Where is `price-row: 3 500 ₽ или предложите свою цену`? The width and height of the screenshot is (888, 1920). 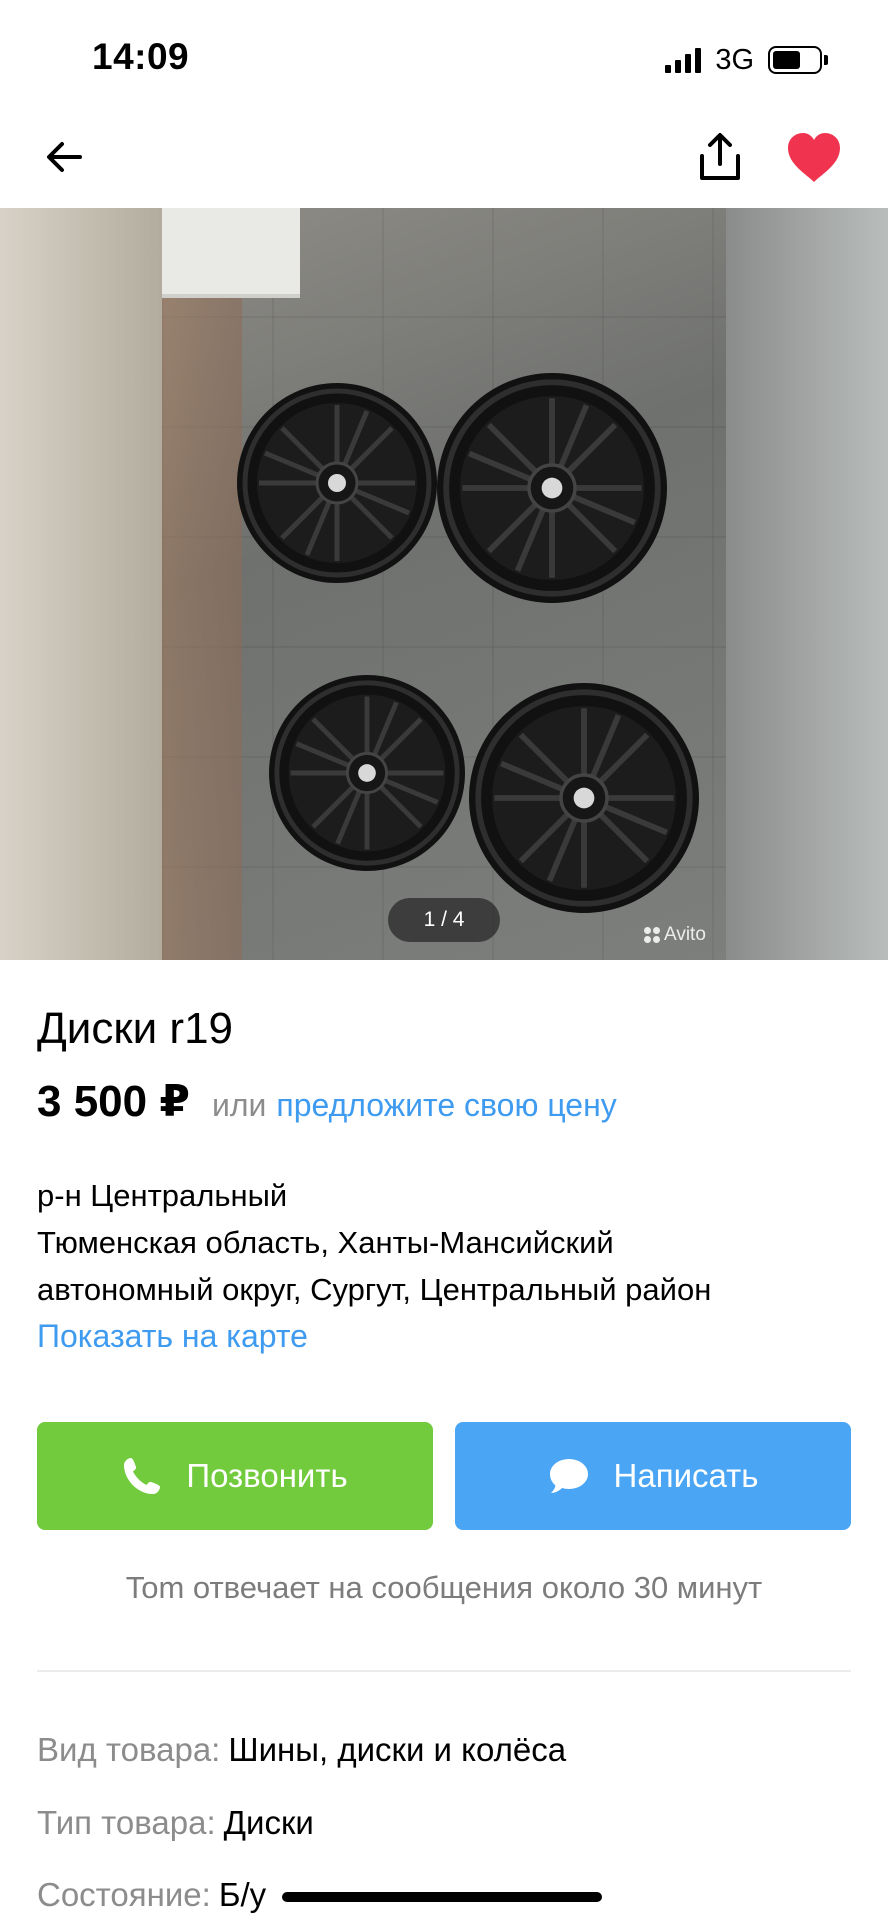 price-row: 3 500 ₽ или предложите свою цену is located at coordinates (327, 1101).